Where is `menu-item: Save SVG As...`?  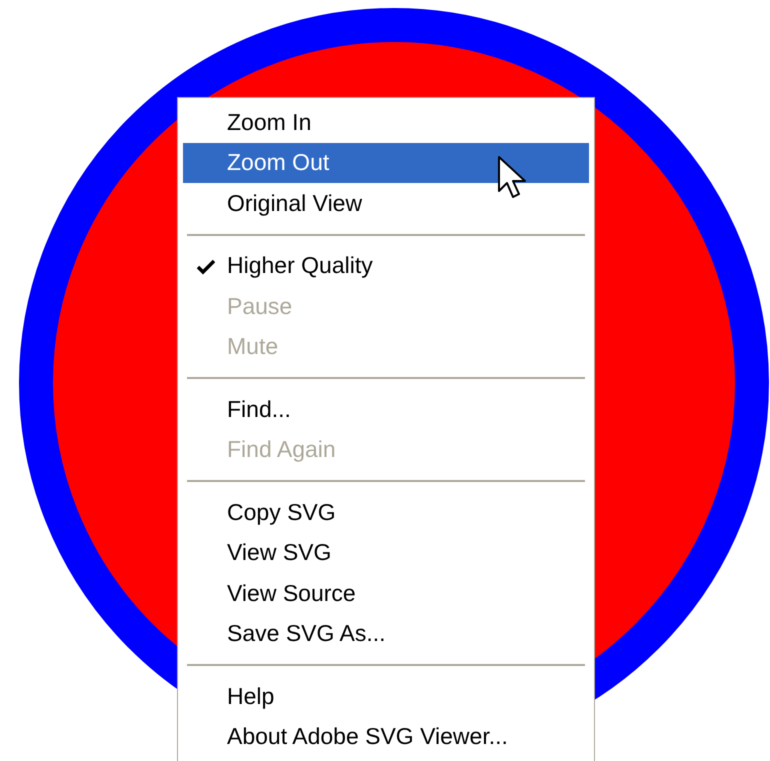
menu-item: Save SVG As... is located at coordinates (386, 634).